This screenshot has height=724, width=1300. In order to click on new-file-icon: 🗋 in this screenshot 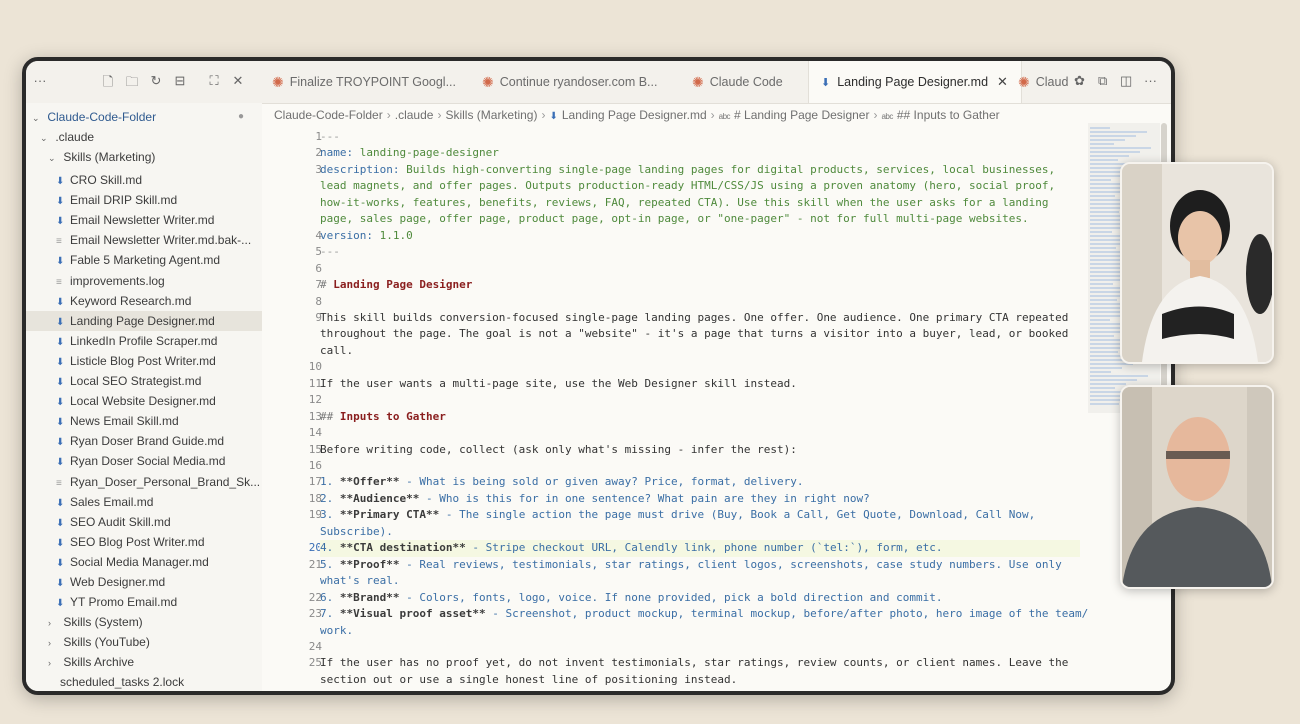, I will do `click(108, 84)`.